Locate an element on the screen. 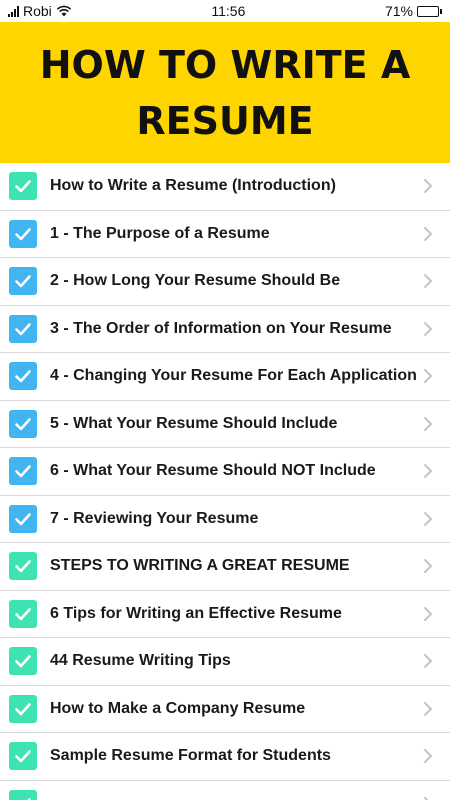  signal-icon is located at coordinates (13, 11).